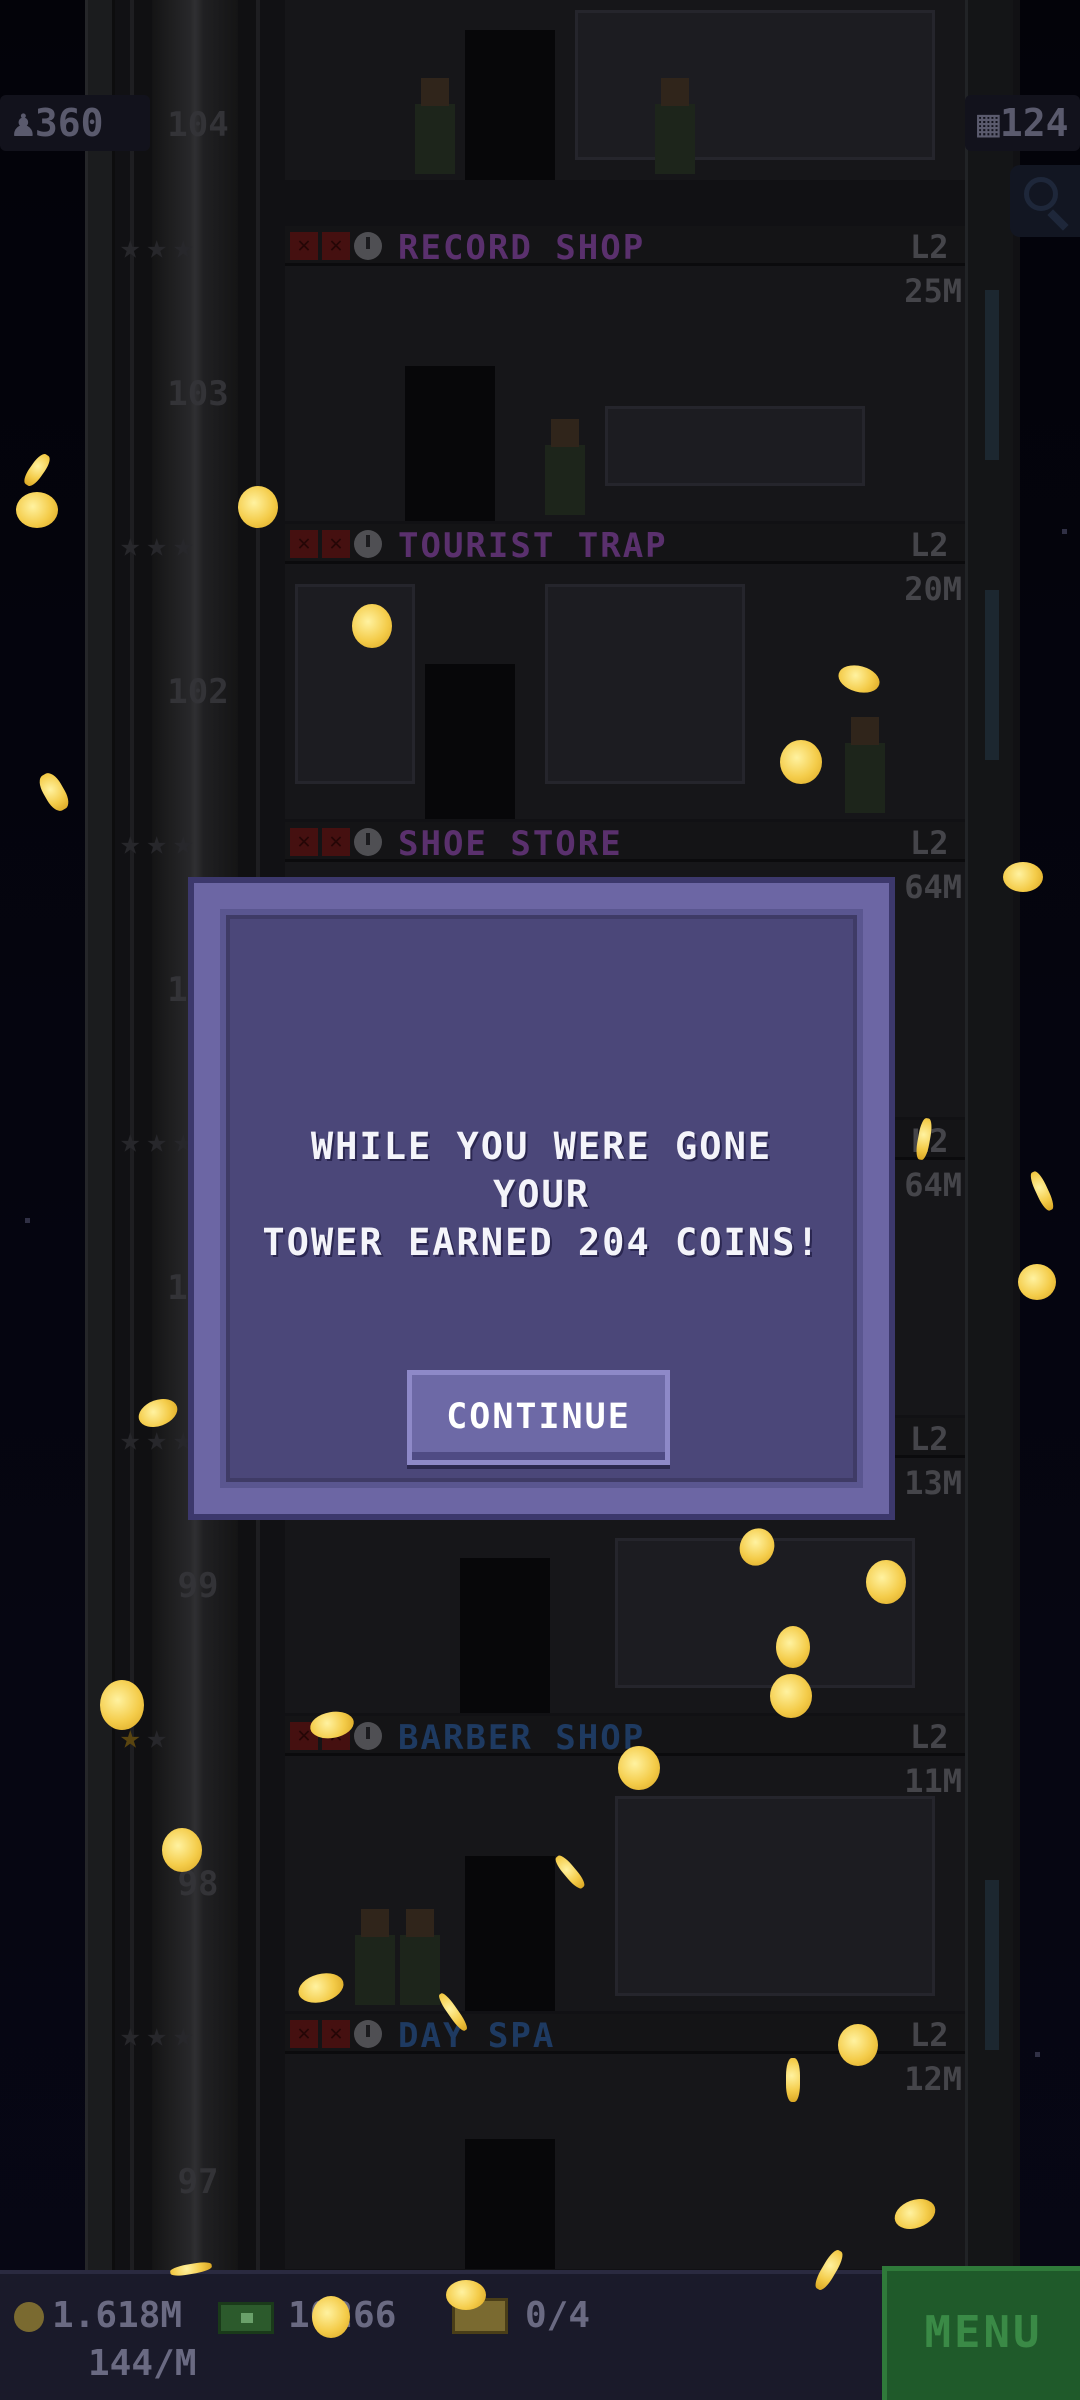 Image resolution: width=1080 pixels, height=2400 pixels. What do you see at coordinates (477, 2036) in the screenshot?
I see `floor-name: DAY SPA` at bounding box center [477, 2036].